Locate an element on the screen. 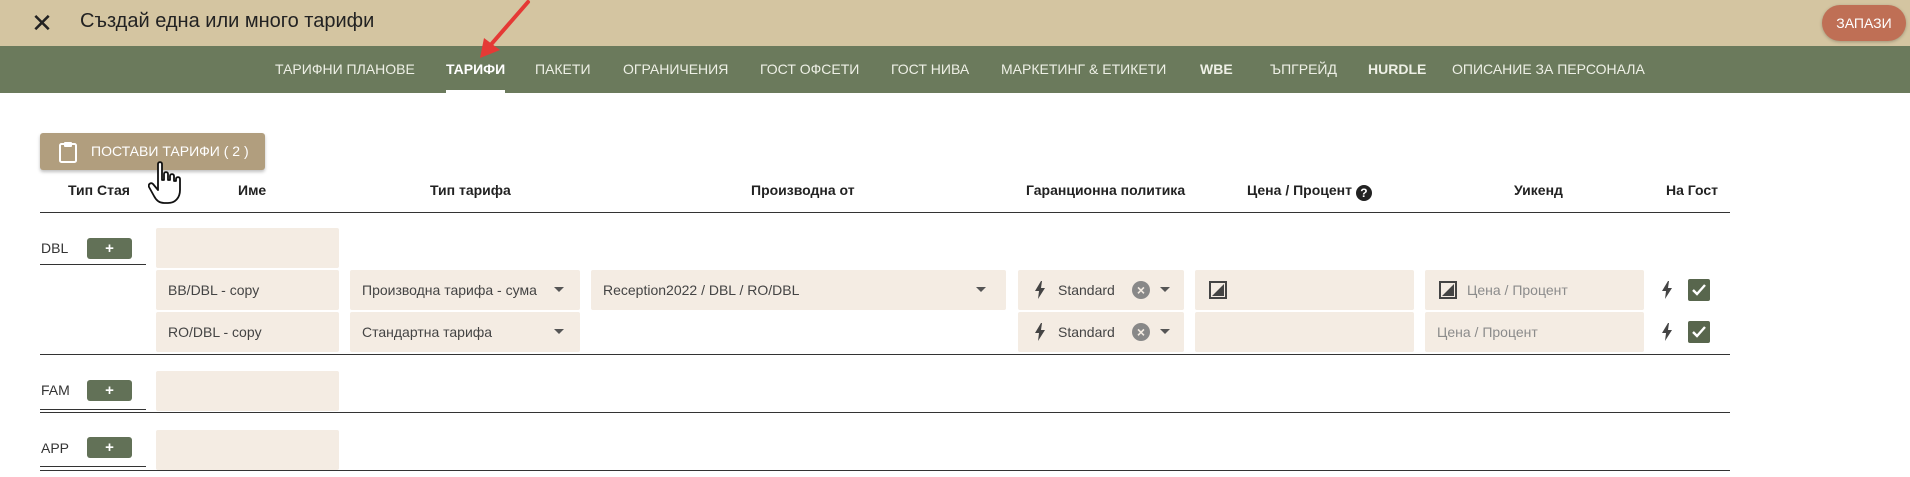  header-guarantee-policy: Гаранционна политика is located at coordinates (1106, 190).